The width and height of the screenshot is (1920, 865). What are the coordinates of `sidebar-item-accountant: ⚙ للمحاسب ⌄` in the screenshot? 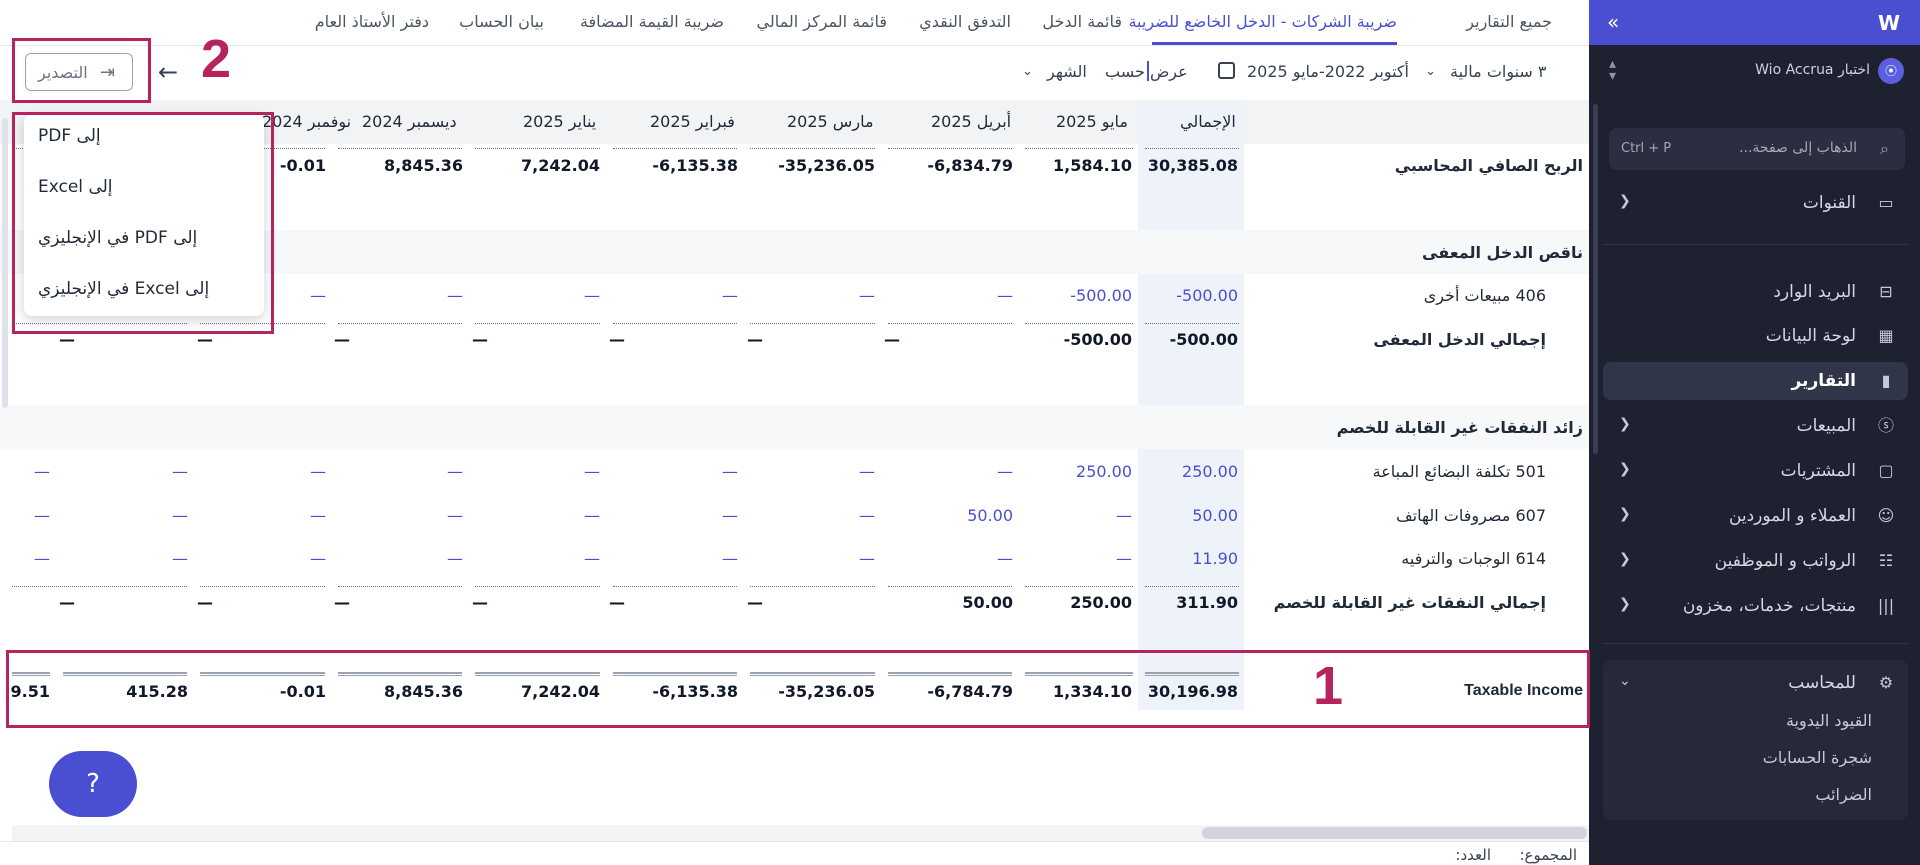 It's located at (1755, 683).